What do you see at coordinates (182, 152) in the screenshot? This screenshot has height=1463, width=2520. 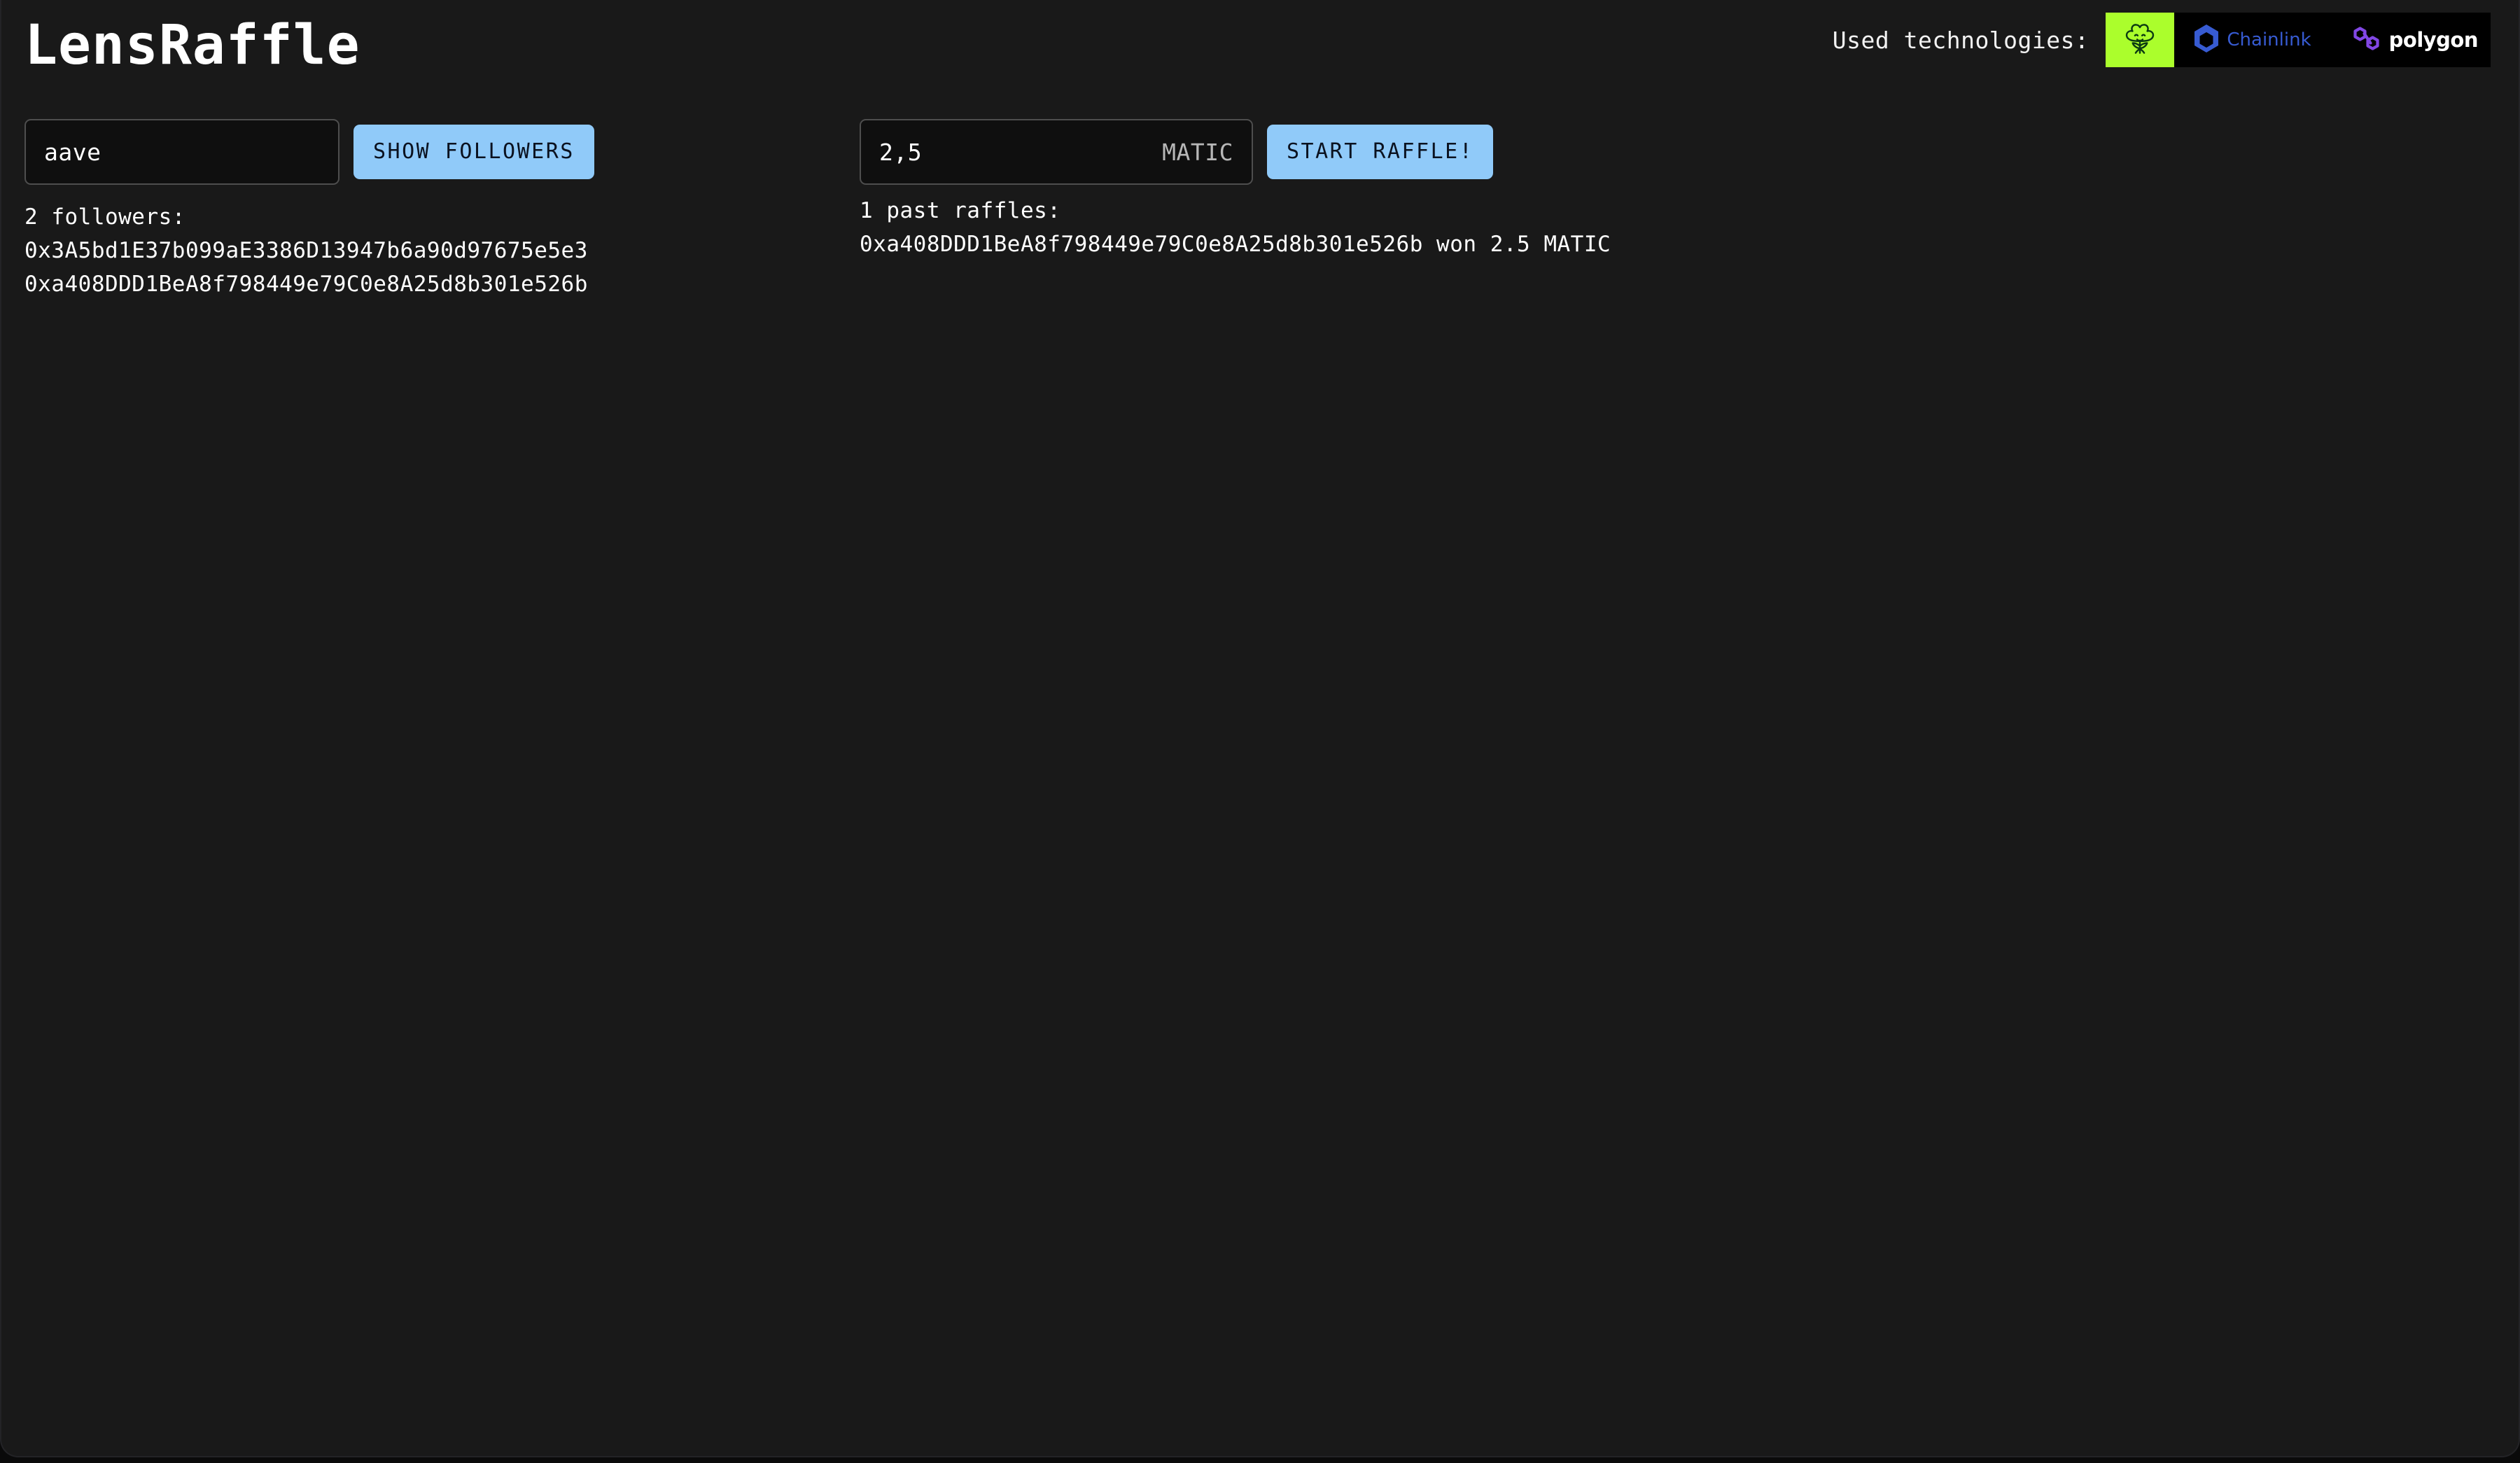 I see `handle-input: aave` at bounding box center [182, 152].